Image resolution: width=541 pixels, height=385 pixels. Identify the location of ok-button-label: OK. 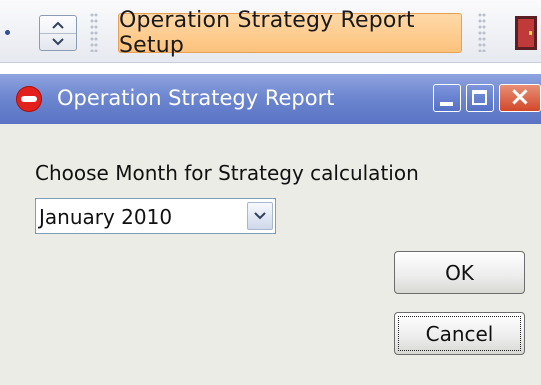
(459, 272).